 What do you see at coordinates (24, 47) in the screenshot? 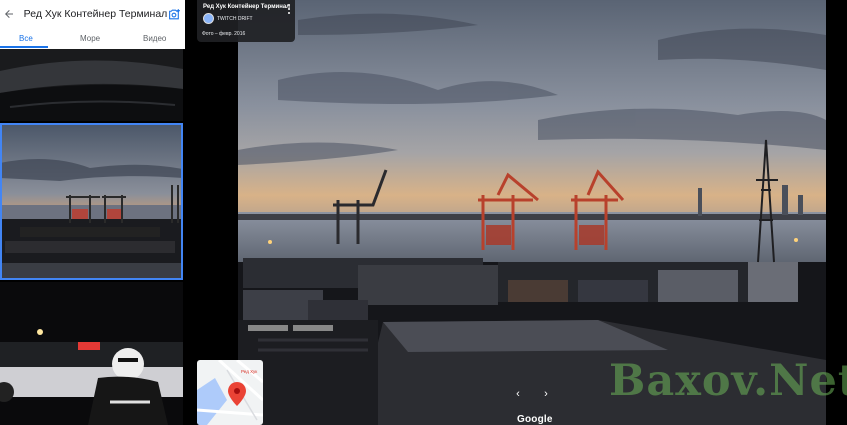
I see `tab-indicator` at bounding box center [24, 47].